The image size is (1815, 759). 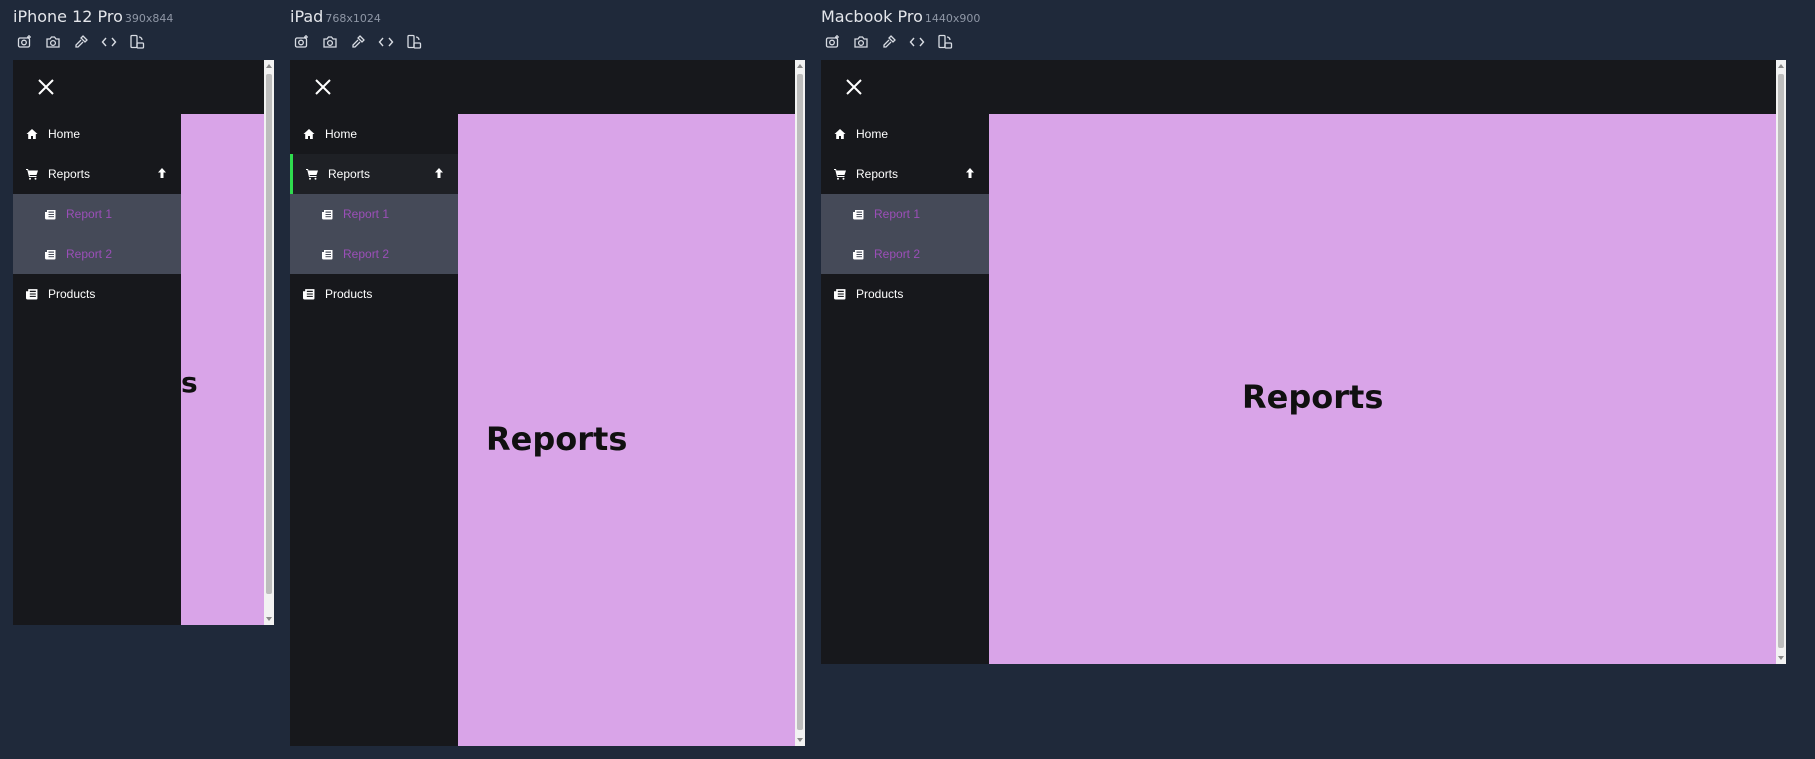 I want to click on device-name: iPhone 12 Pro, so click(x=68, y=16).